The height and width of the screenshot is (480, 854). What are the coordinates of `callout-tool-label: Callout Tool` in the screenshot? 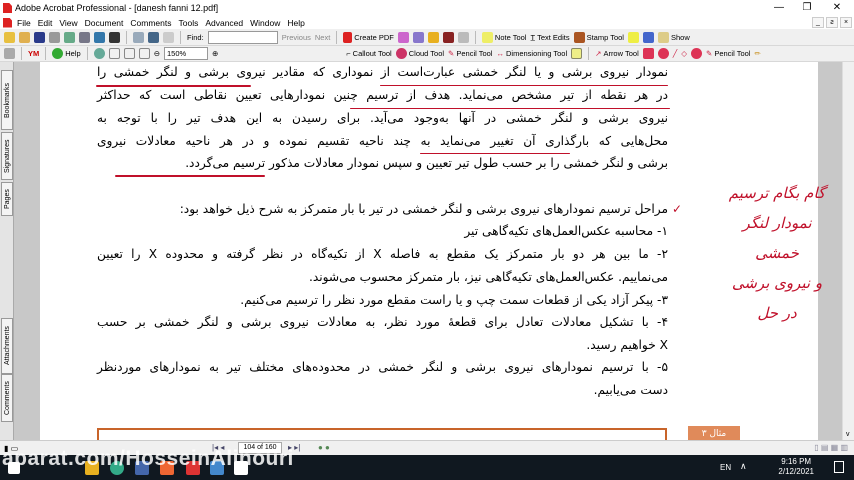 It's located at (372, 53).